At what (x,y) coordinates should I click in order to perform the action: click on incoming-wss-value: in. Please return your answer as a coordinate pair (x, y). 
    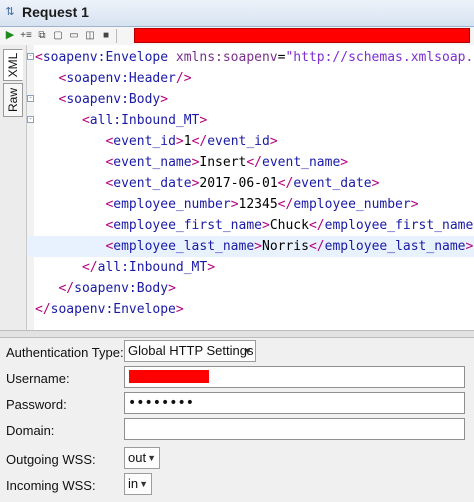
    Looking at the image, I should click on (133, 483).